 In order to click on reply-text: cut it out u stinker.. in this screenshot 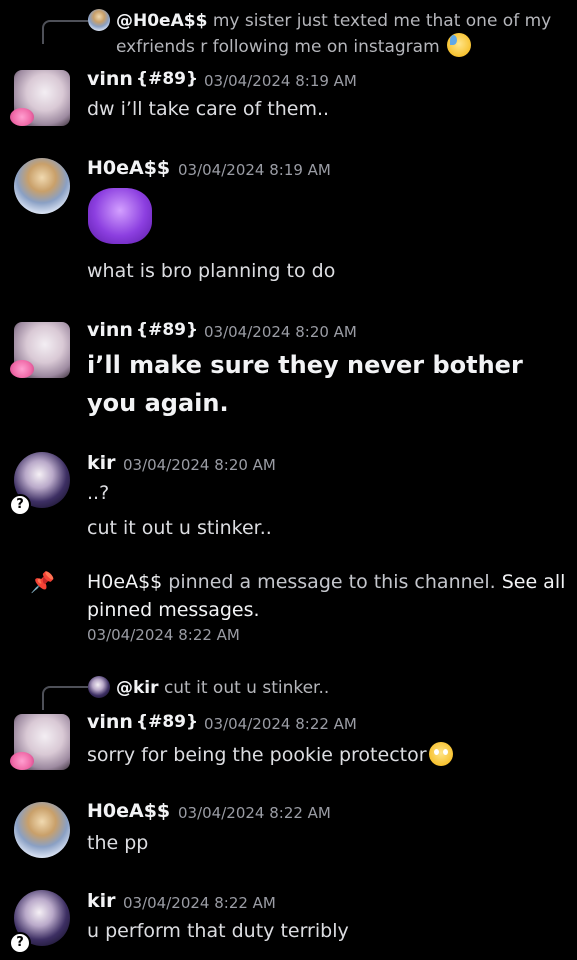, I will do `click(246, 688)`.